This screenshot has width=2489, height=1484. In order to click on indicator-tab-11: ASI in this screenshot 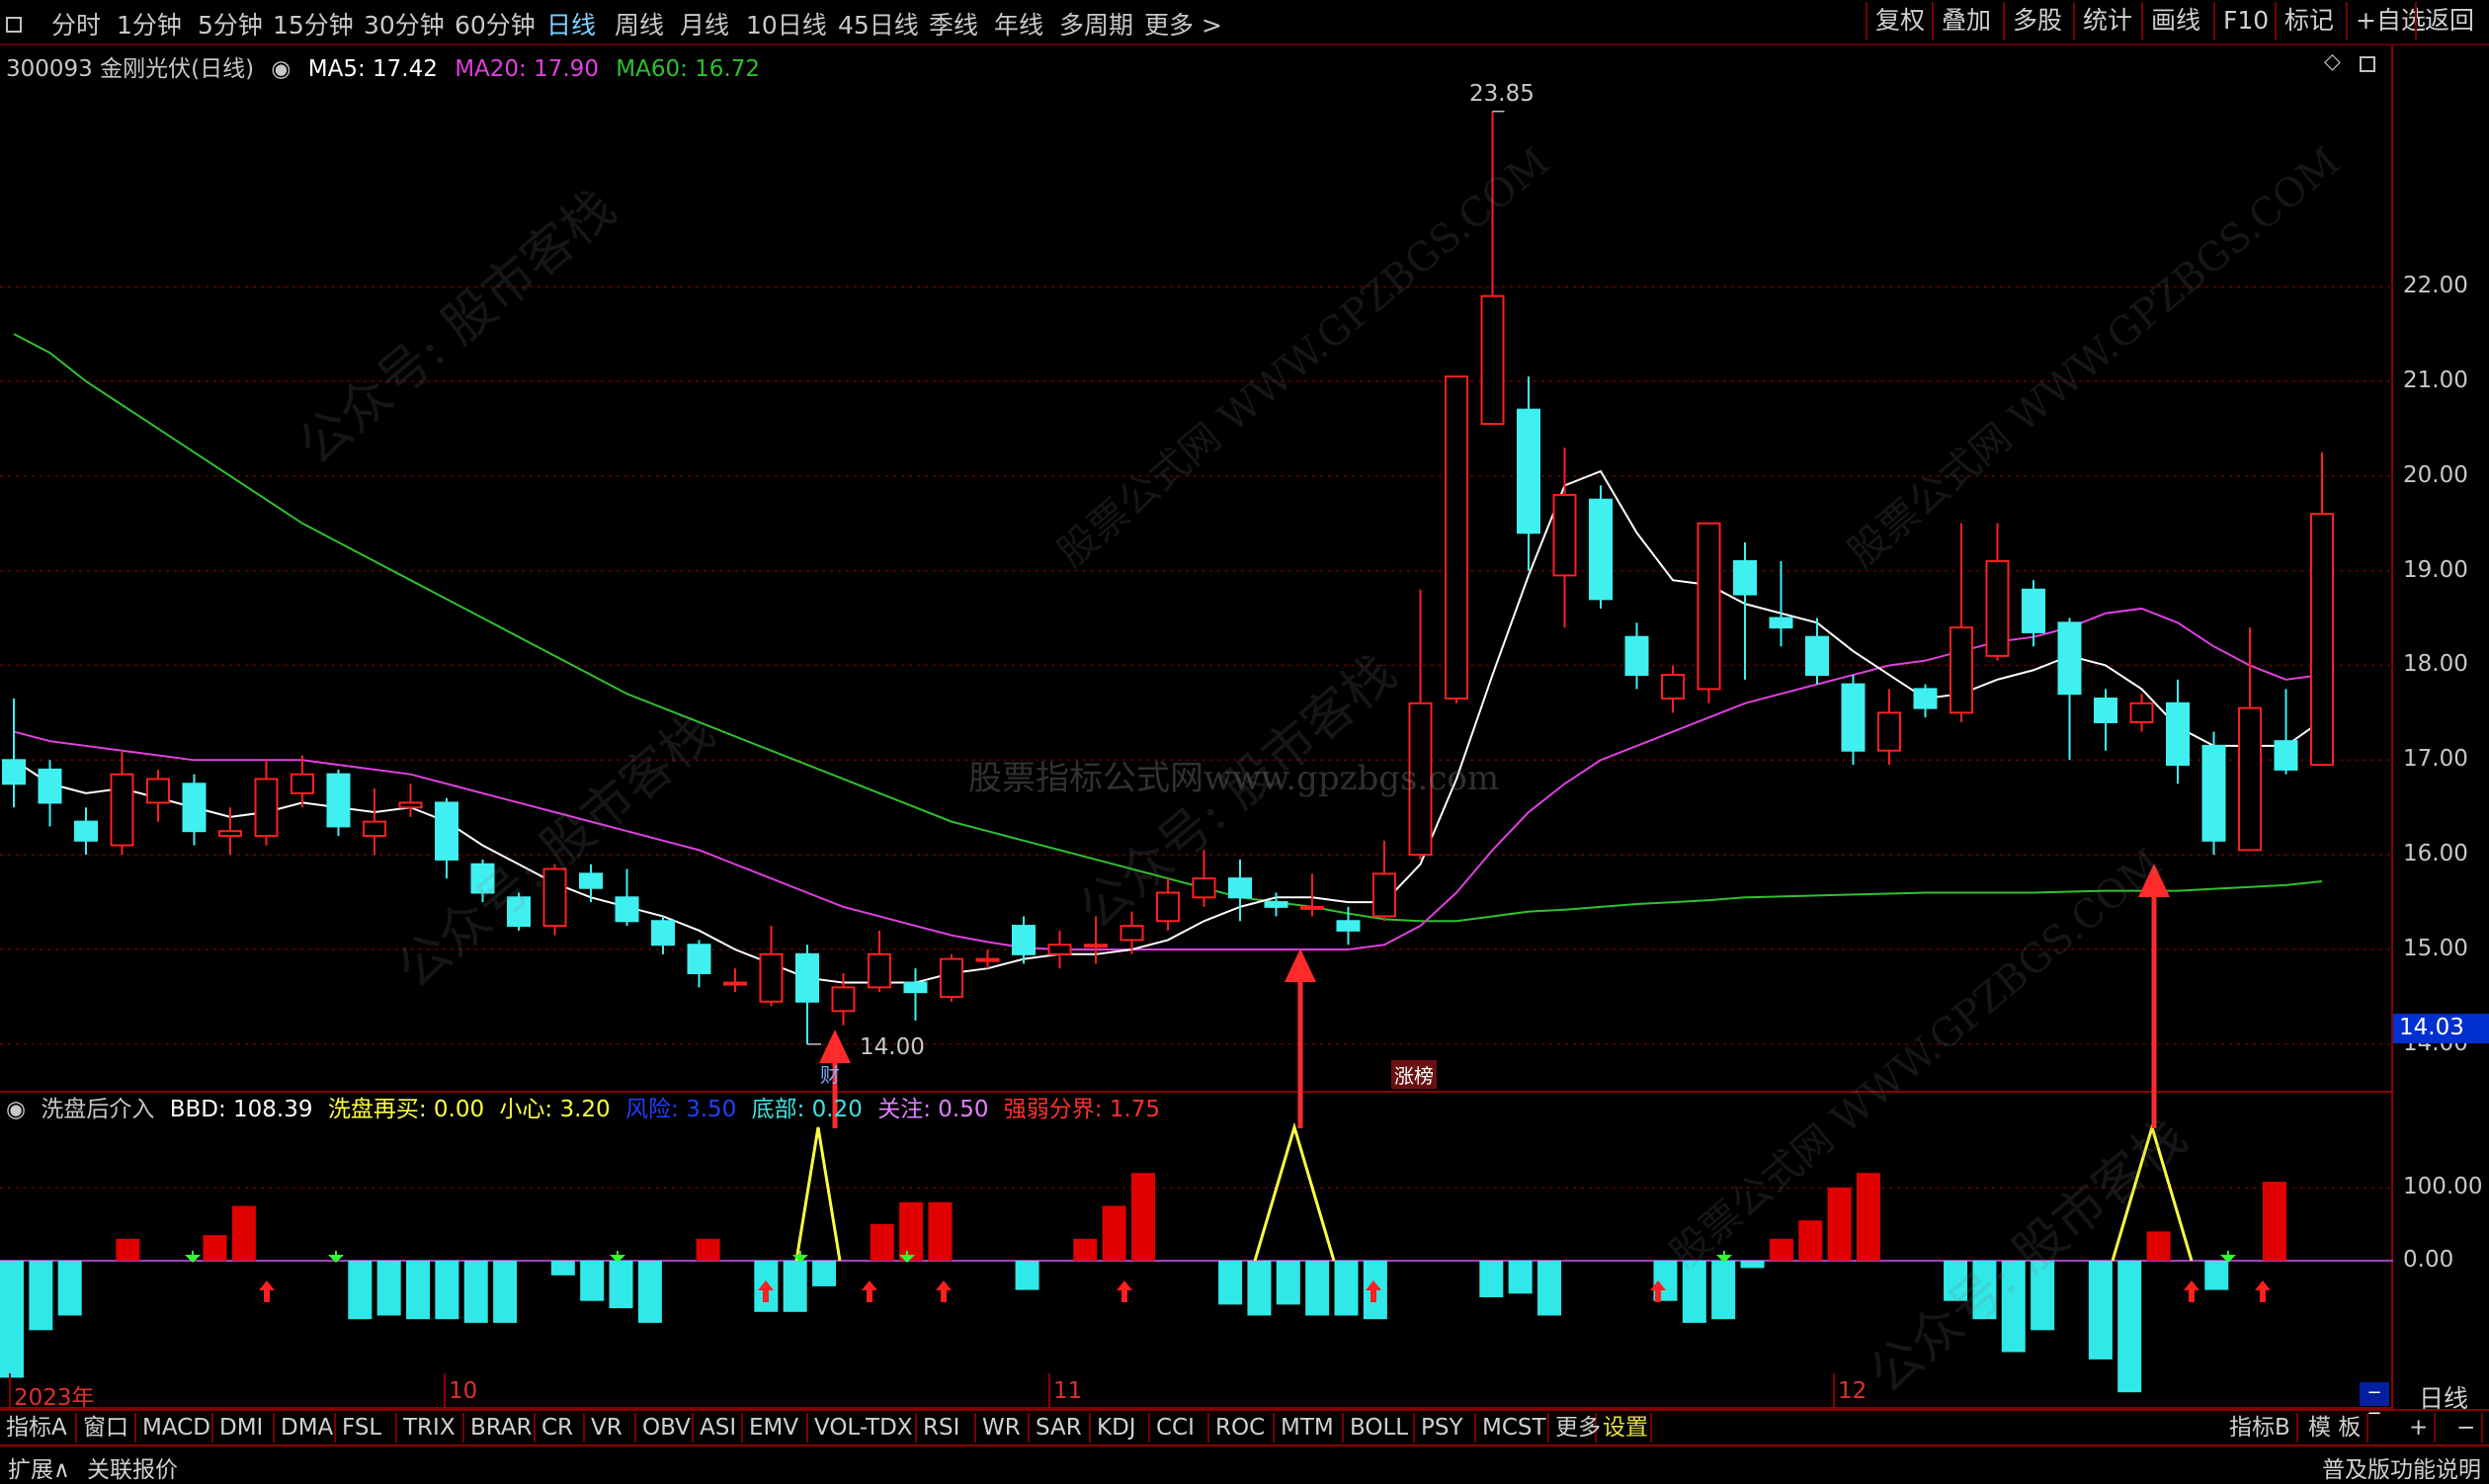, I will do `click(719, 1428)`.